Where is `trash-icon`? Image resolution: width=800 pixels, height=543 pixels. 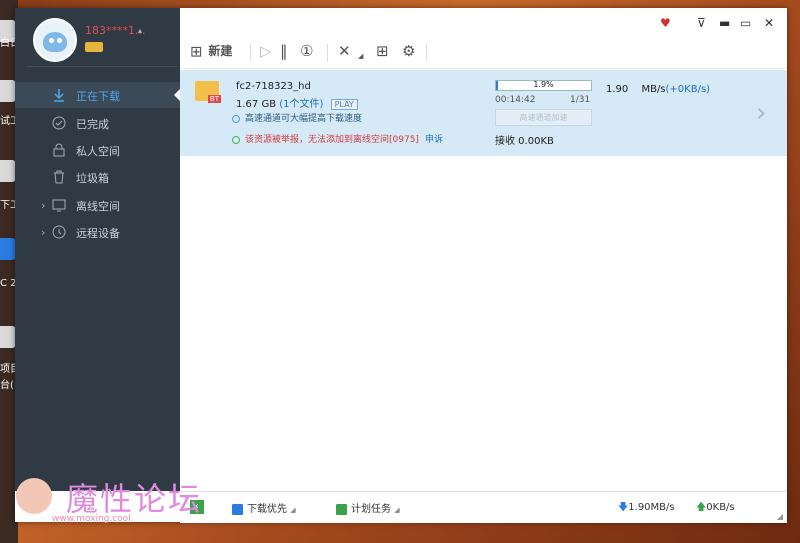 trash-icon is located at coordinates (59, 177).